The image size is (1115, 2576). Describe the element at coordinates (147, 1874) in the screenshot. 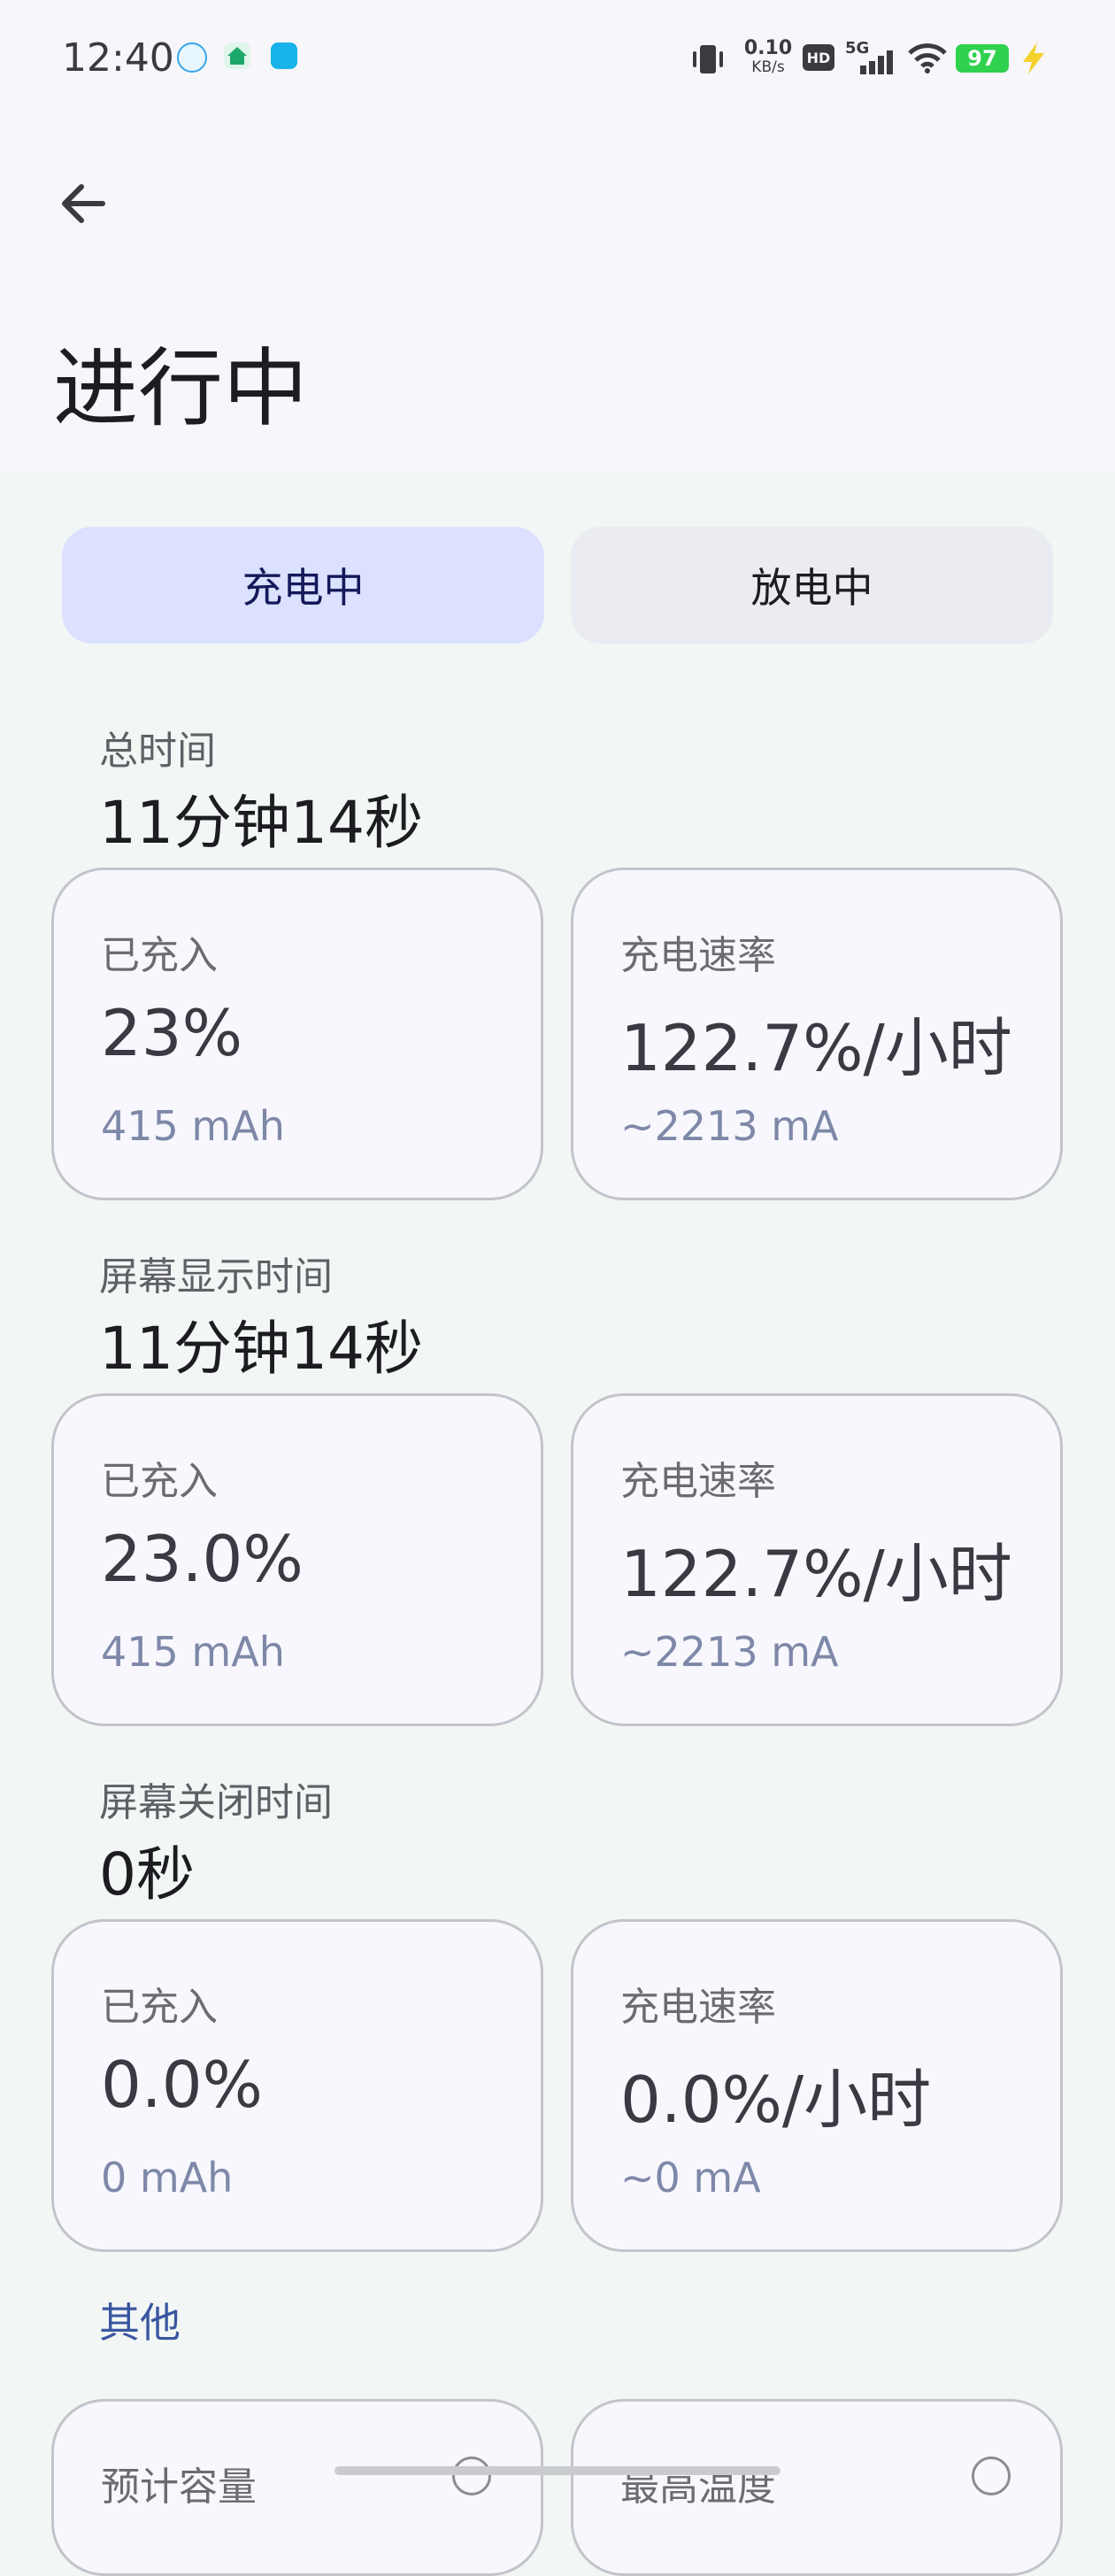

I see `section-screen-off-value: 0秒` at that location.